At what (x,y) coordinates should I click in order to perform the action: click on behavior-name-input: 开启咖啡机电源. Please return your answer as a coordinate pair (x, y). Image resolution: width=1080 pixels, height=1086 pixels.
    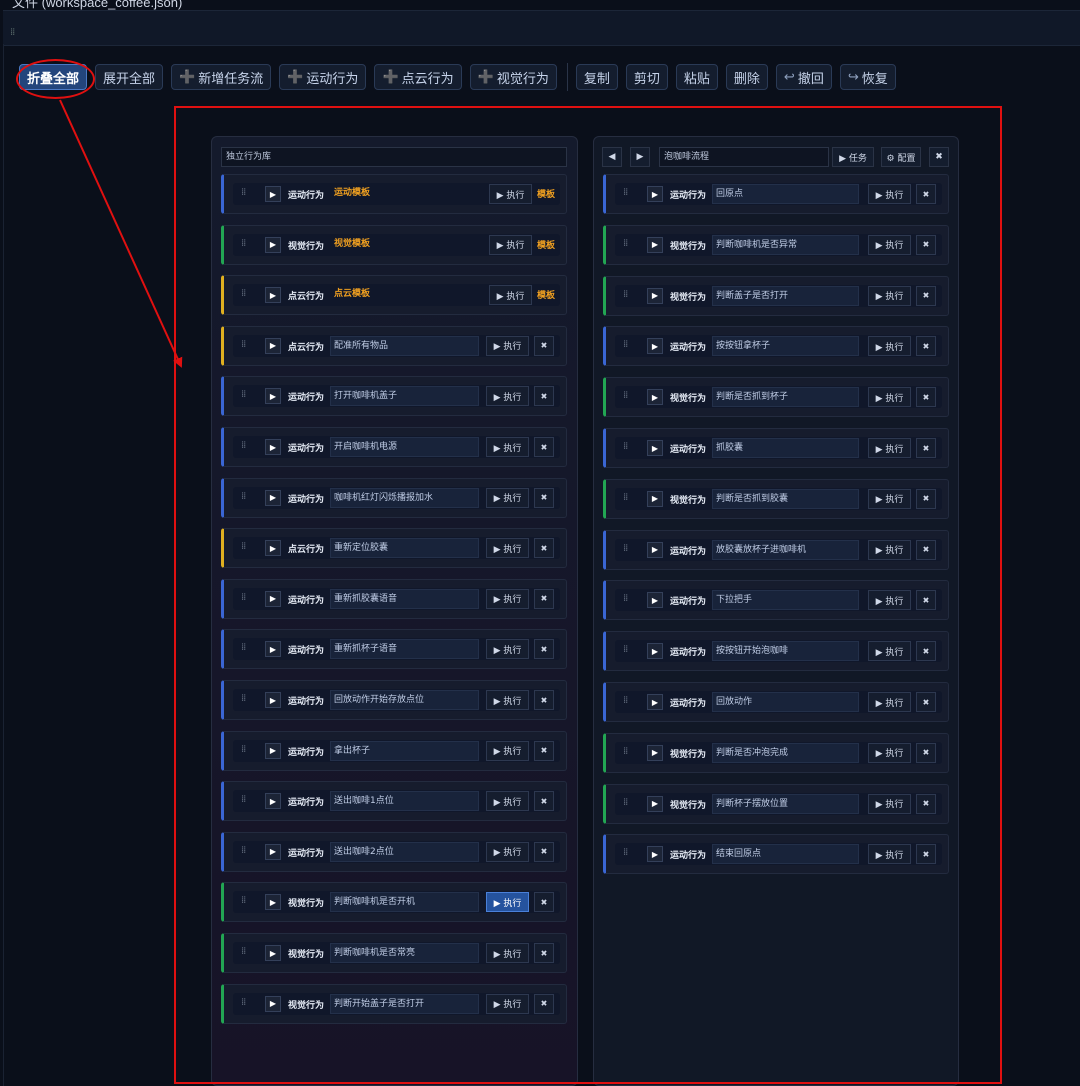
    Looking at the image, I should click on (404, 447).